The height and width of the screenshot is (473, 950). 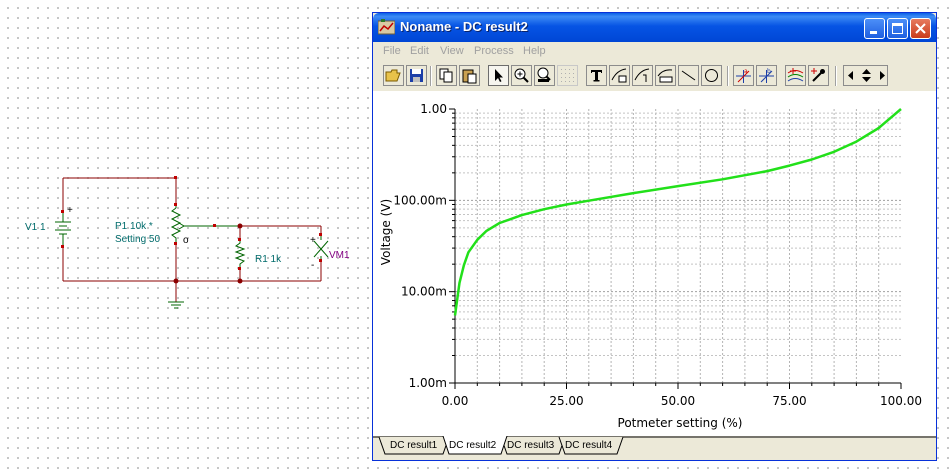 I want to click on cursor-a-icon: a, so click(x=743, y=75).